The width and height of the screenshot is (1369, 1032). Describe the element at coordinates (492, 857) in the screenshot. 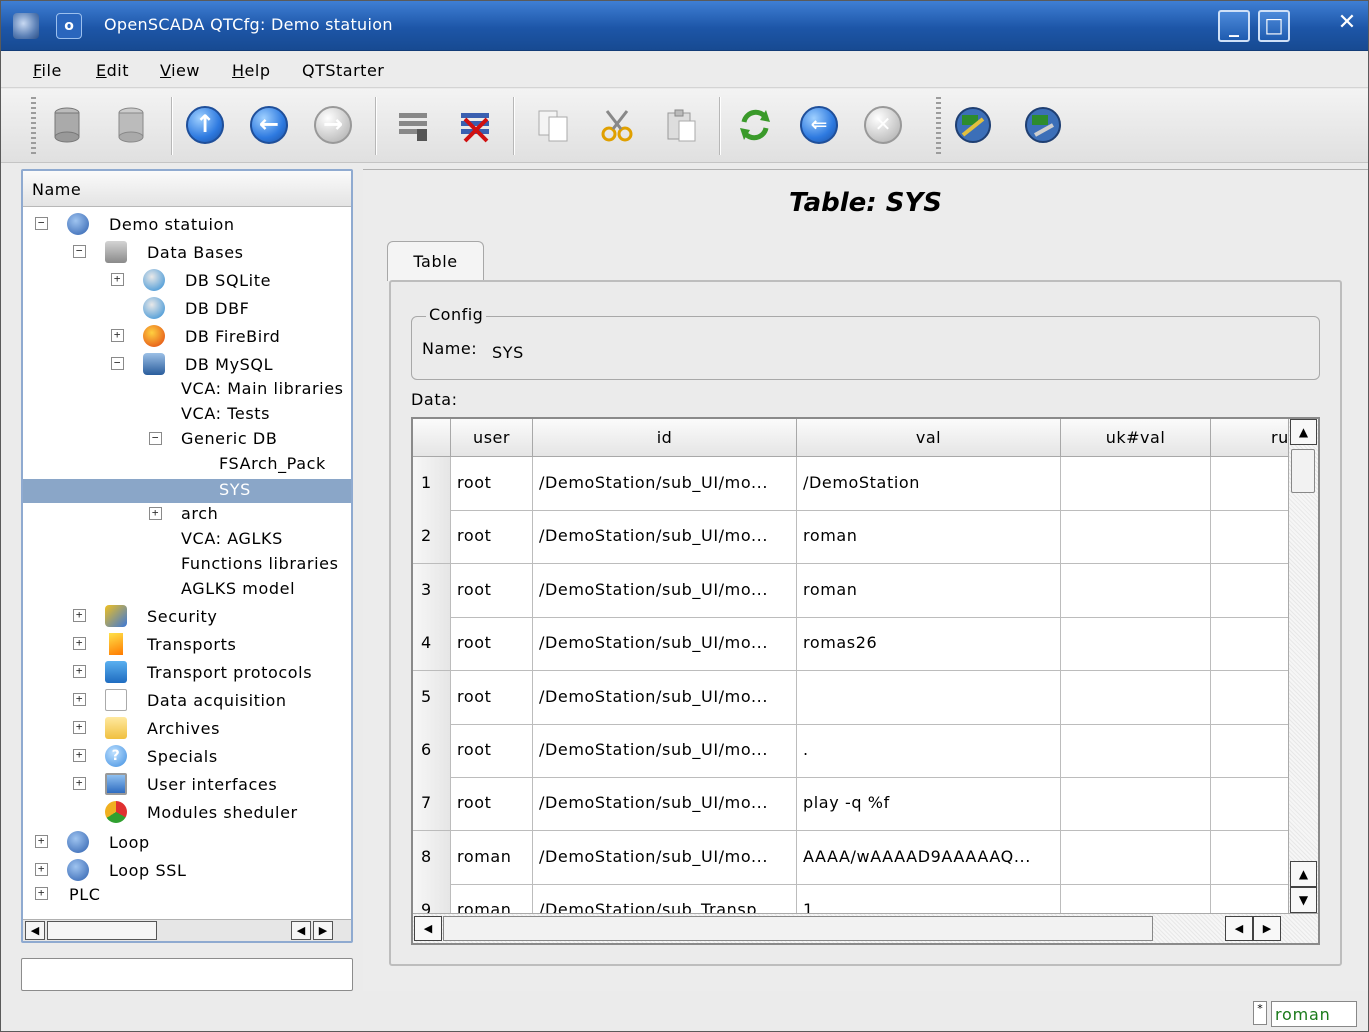

I see `cell-user: roman` at that location.